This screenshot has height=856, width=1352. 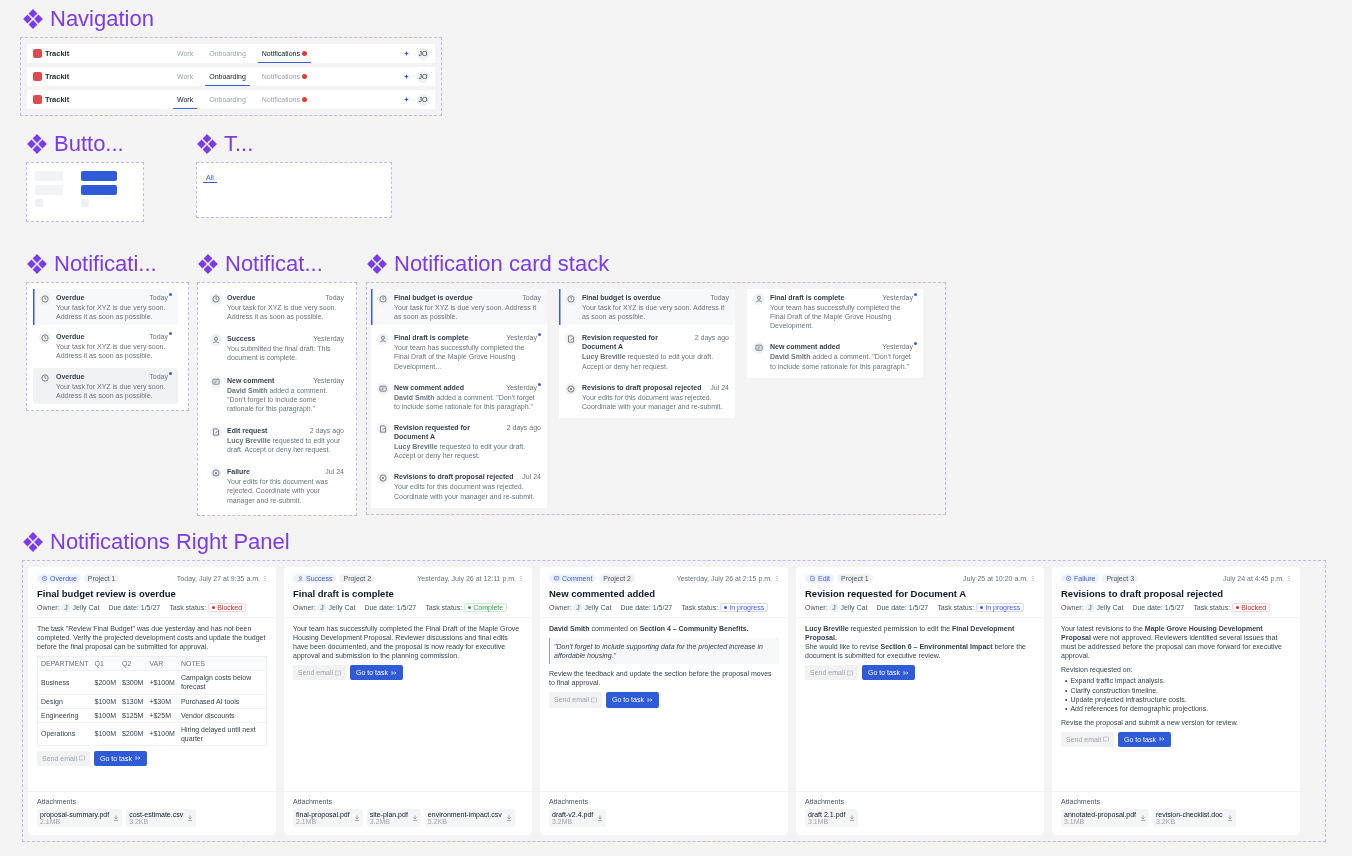 What do you see at coordinates (102, 19) in the screenshot?
I see `section-title: Navigation` at bounding box center [102, 19].